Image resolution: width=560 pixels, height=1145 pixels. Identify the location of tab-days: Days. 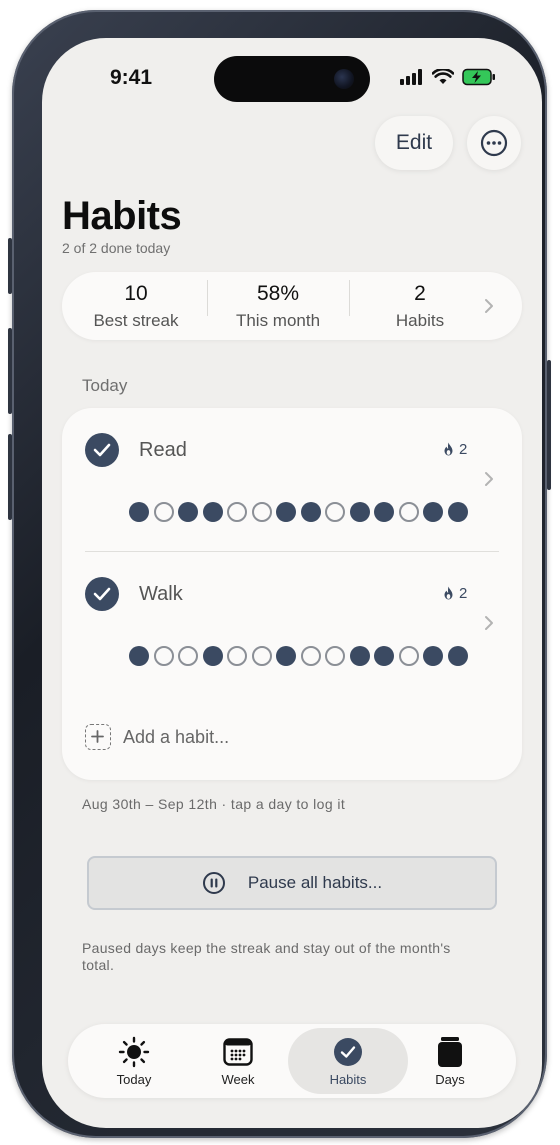
(450, 1061).